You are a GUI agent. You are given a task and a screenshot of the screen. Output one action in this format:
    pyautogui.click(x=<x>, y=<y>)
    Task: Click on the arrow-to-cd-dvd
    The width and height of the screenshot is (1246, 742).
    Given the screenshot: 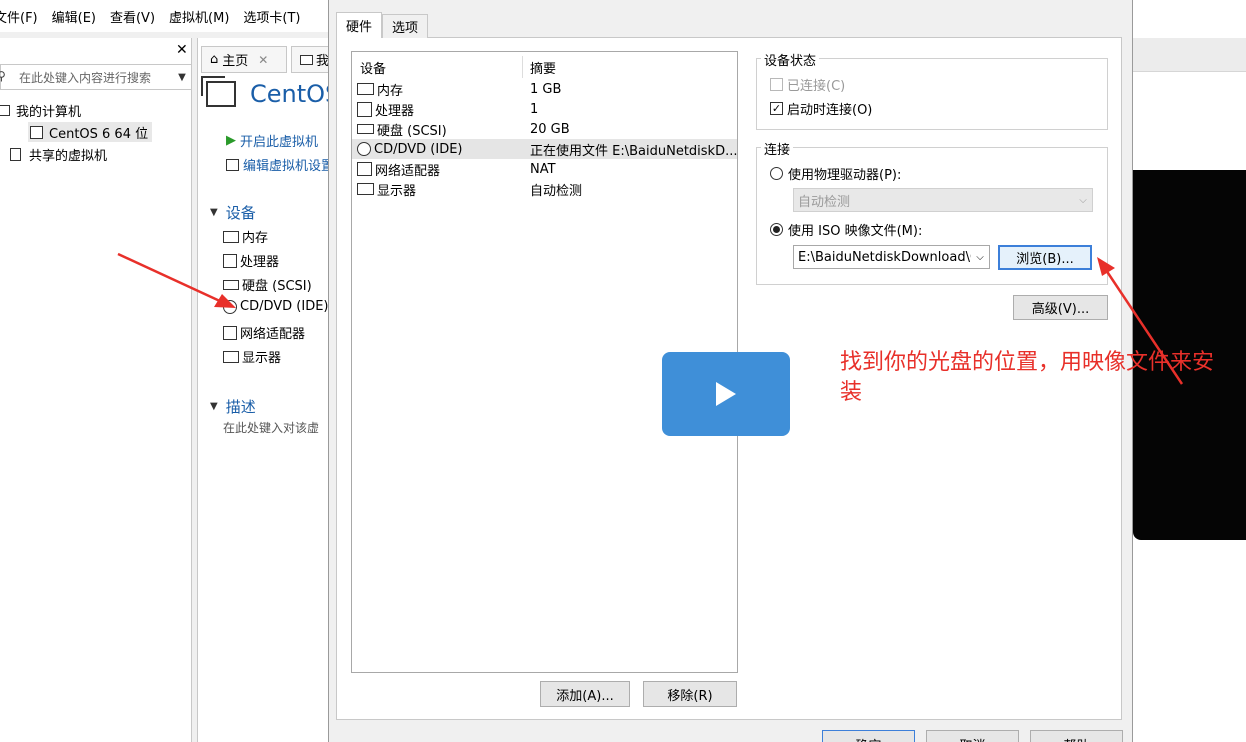 What is the action you would take?
    pyautogui.click(x=170, y=278)
    